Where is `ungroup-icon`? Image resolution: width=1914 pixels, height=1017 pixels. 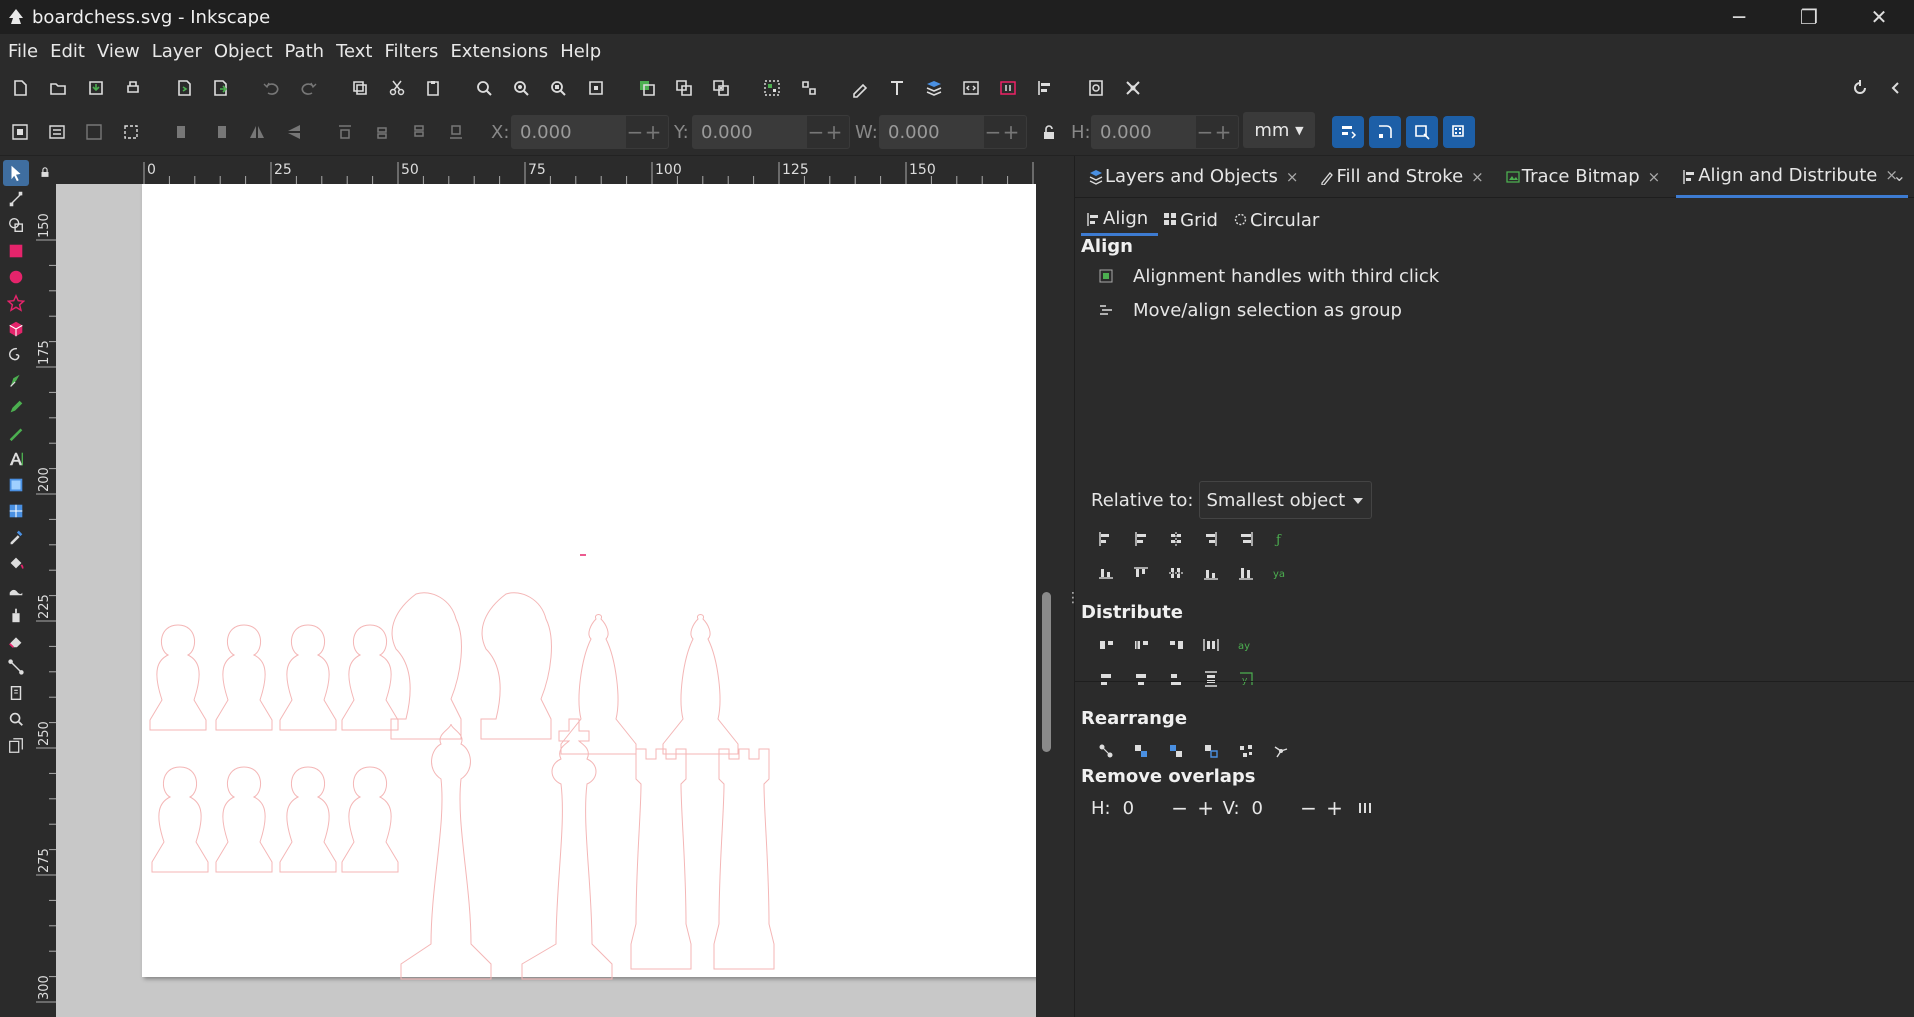
ungroup-icon is located at coordinates (809, 88).